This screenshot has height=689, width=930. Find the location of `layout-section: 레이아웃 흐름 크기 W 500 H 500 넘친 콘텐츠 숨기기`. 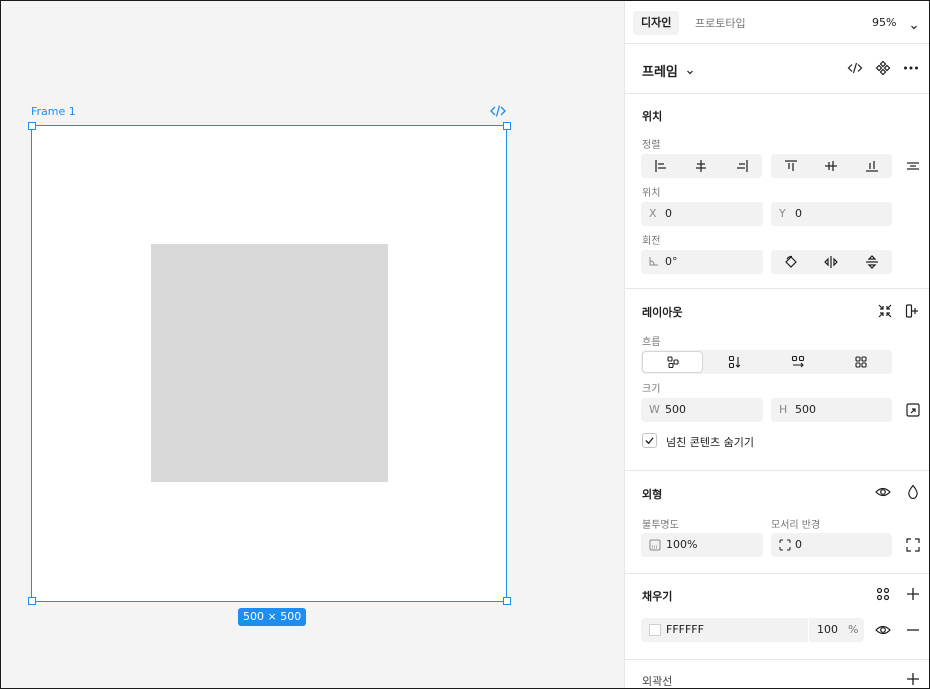

layout-section: 레이아웃 흐름 크기 W 500 H 500 넘친 콘텐츠 숨기기 is located at coordinates (777, 379).